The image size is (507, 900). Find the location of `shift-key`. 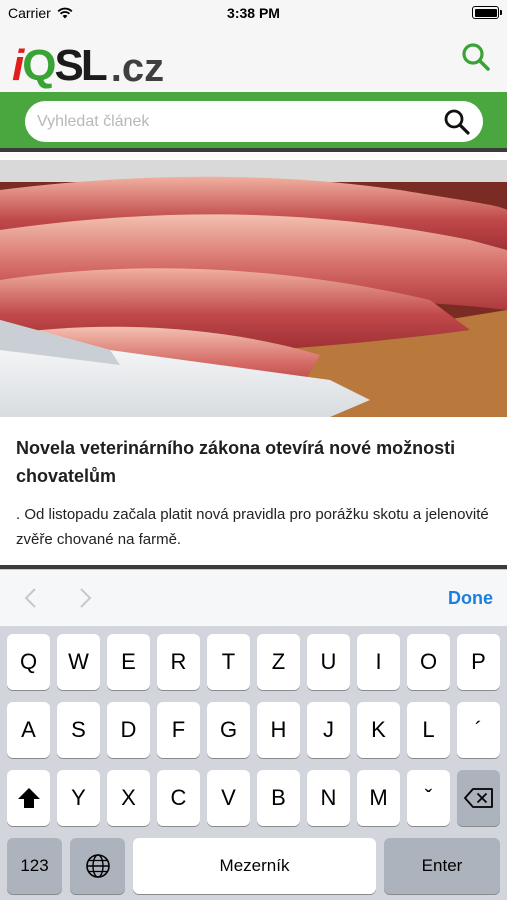

shift-key is located at coordinates (28, 798).